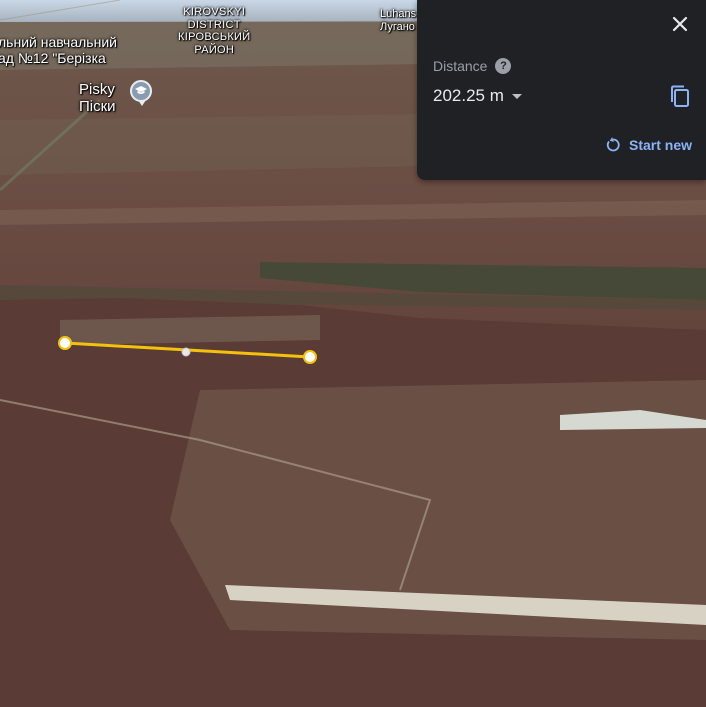  Describe the element at coordinates (561, 90) in the screenshot. I see `measure-distance-panel: Distance ? 202.25 m Start new` at that location.